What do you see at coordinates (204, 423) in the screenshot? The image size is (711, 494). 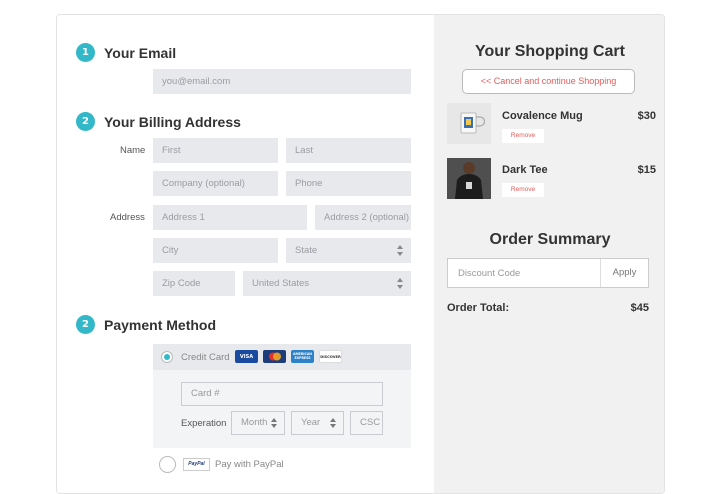 I see `expiration-label: Experation` at bounding box center [204, 423].